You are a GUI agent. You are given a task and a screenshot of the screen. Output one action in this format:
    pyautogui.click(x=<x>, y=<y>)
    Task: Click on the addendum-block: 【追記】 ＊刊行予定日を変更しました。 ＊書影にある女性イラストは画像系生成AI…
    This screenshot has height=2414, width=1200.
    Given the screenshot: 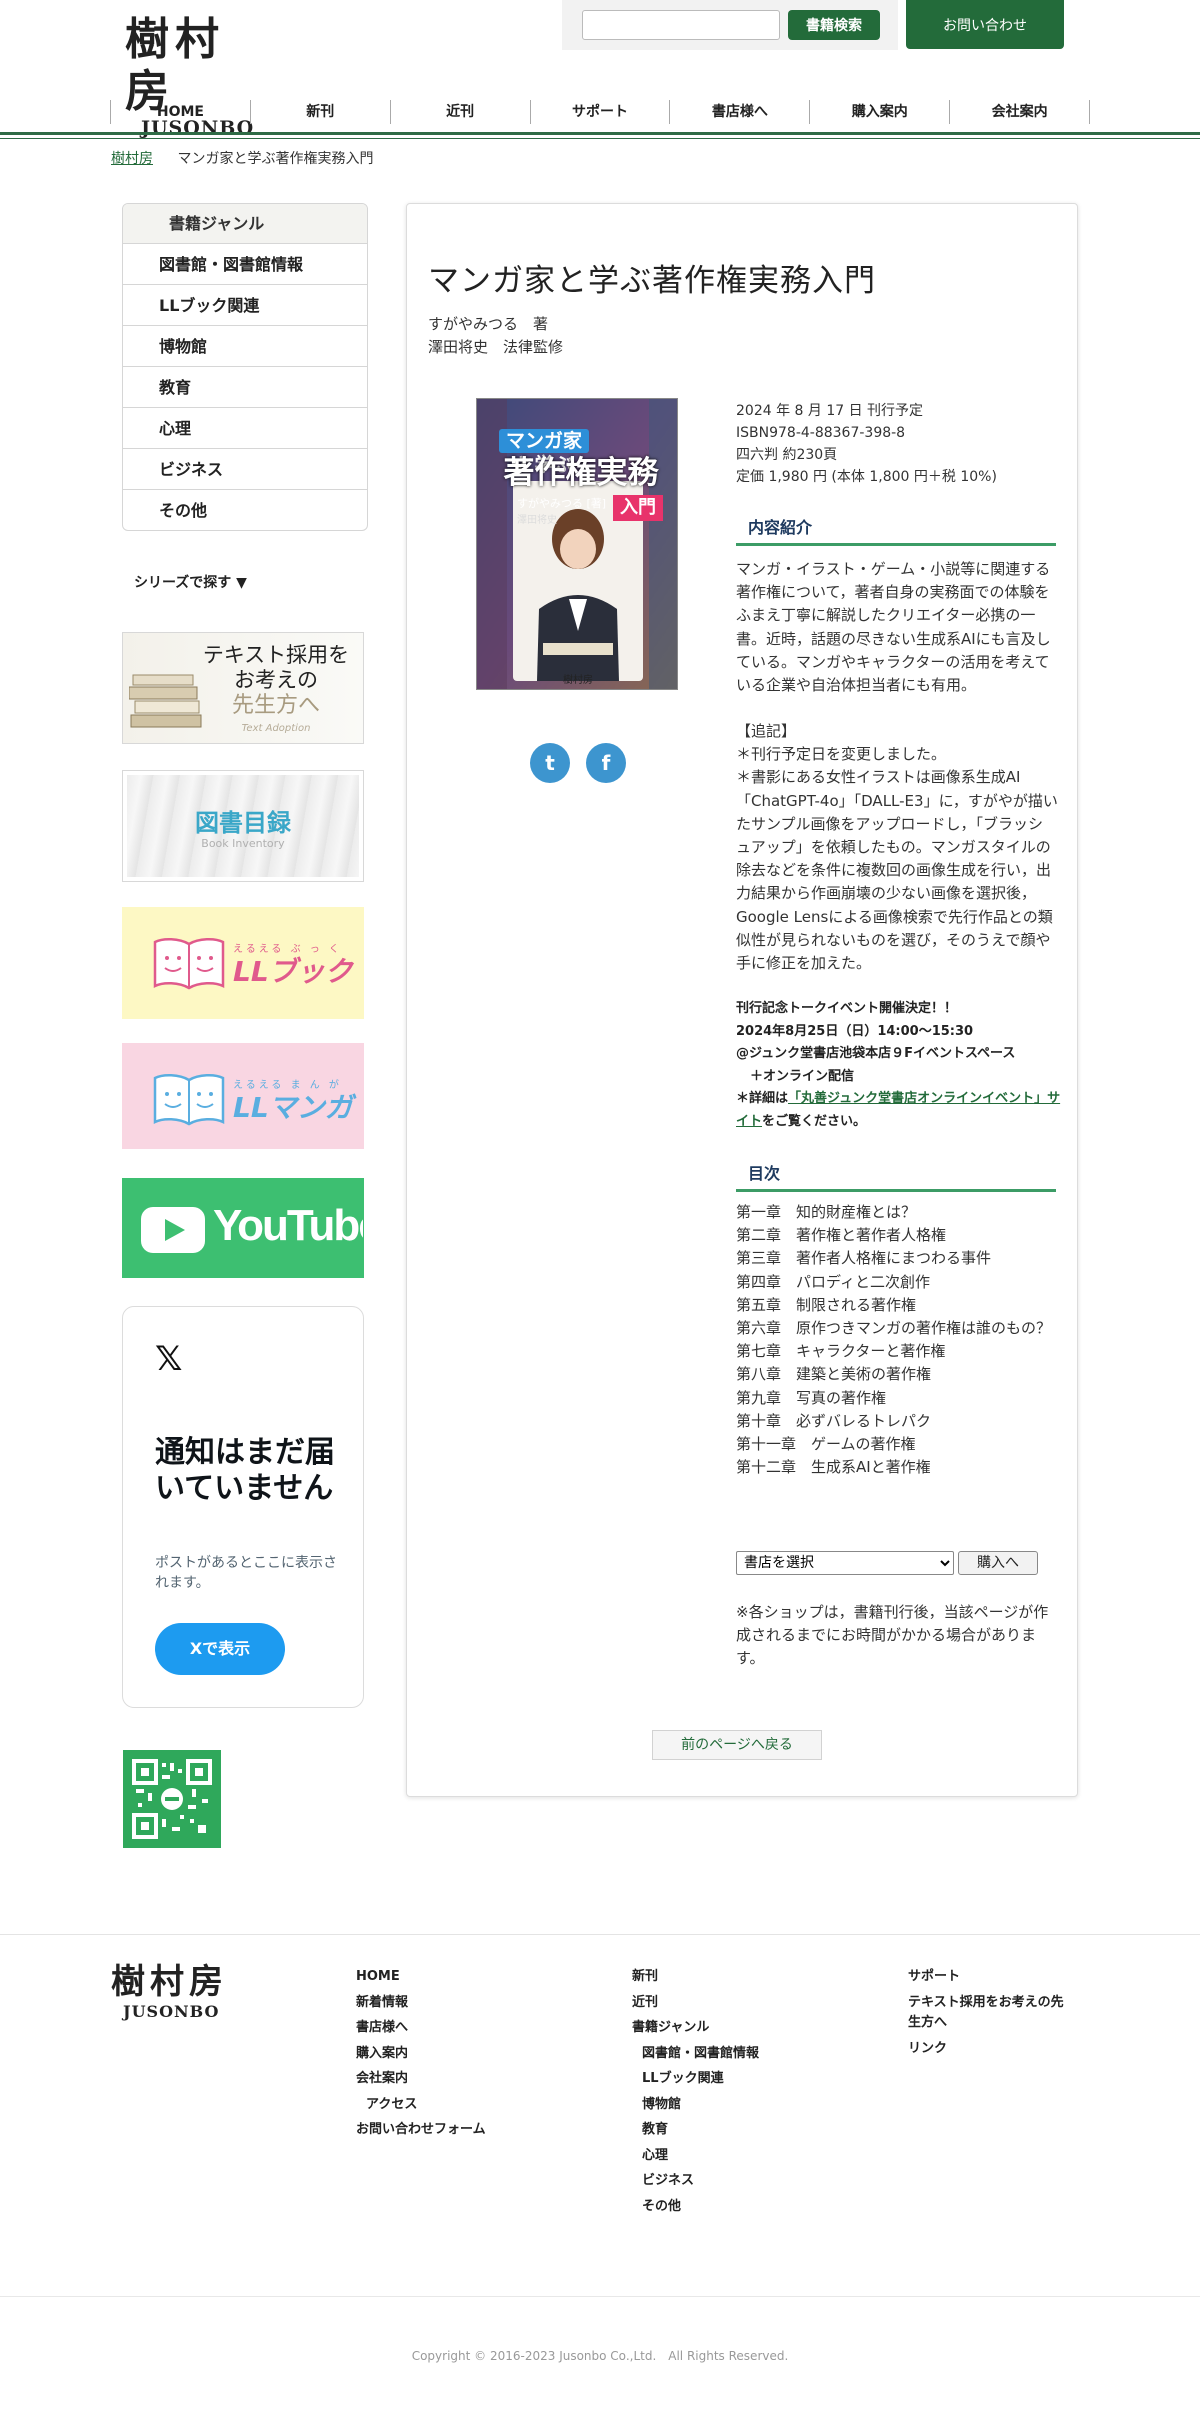 What is the action you would take?
    pyautogui.click(x=897, y=847)
    